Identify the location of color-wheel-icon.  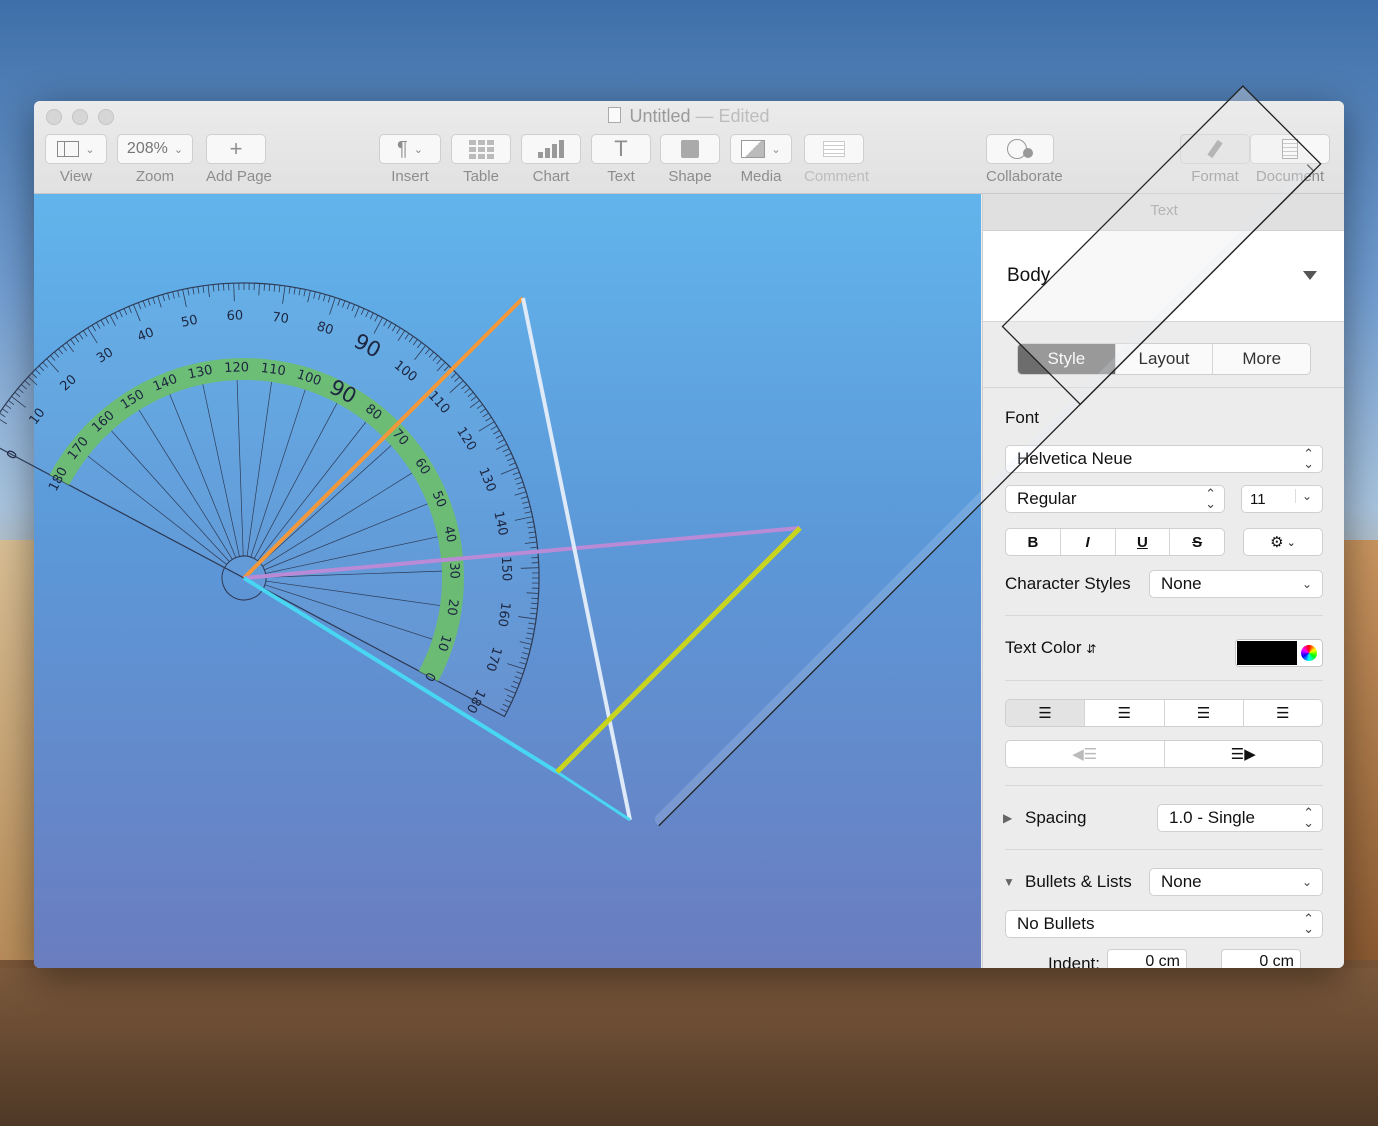
(1309, 653).